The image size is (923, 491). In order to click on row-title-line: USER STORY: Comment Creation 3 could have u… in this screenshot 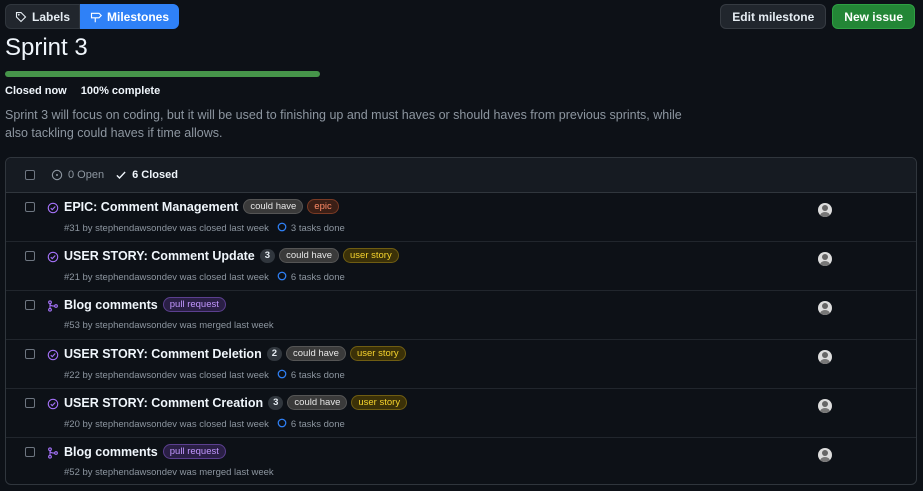, I will do `click(236, 402)`.